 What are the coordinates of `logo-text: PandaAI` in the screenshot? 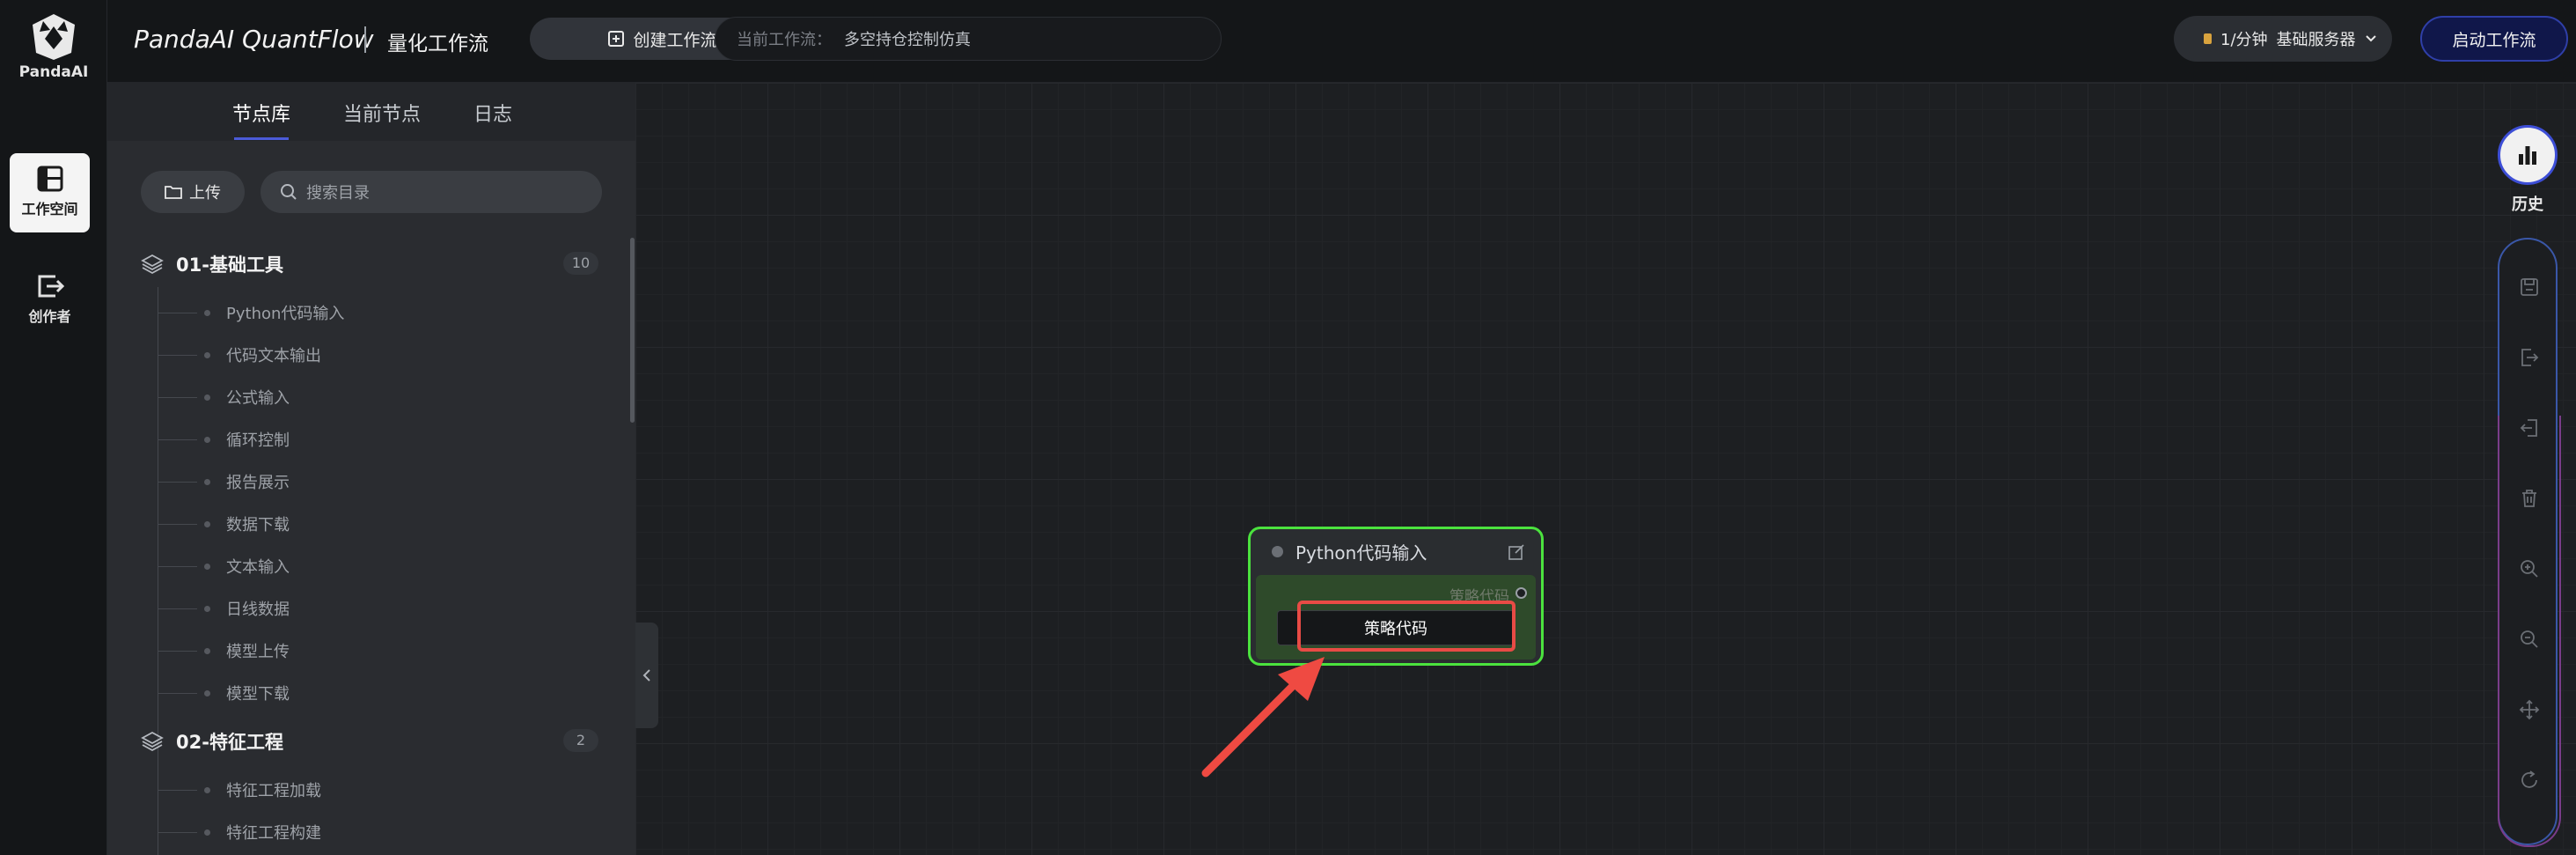 It's located at (53, 72).